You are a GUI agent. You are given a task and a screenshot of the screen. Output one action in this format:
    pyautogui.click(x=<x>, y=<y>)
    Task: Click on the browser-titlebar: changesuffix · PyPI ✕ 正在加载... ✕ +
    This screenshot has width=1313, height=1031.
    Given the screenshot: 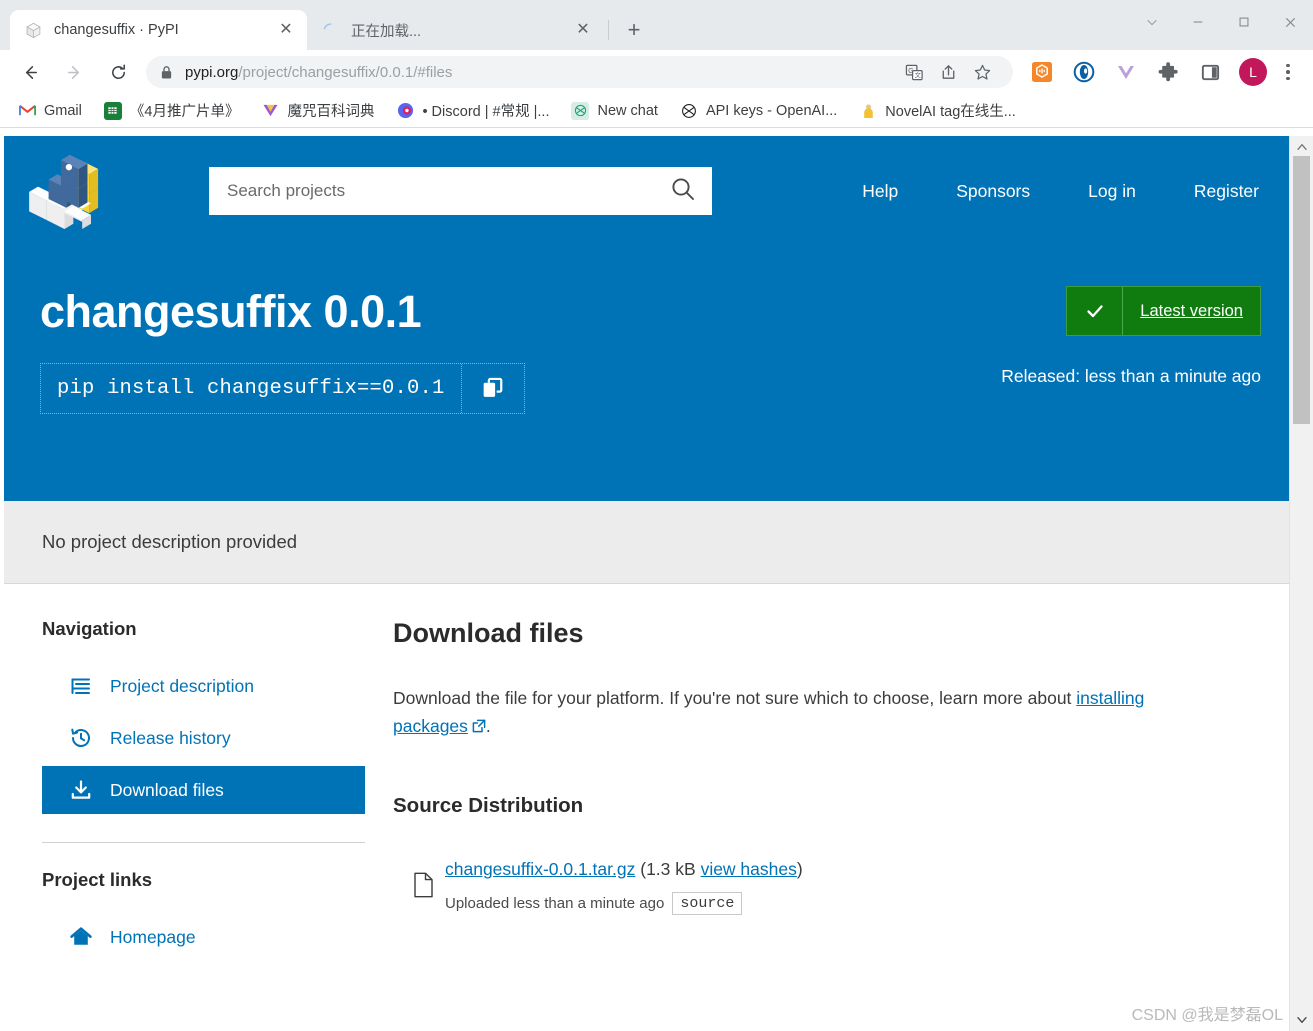 What is the action you would take?
    pyautogui.click(x=656, y=25)
    